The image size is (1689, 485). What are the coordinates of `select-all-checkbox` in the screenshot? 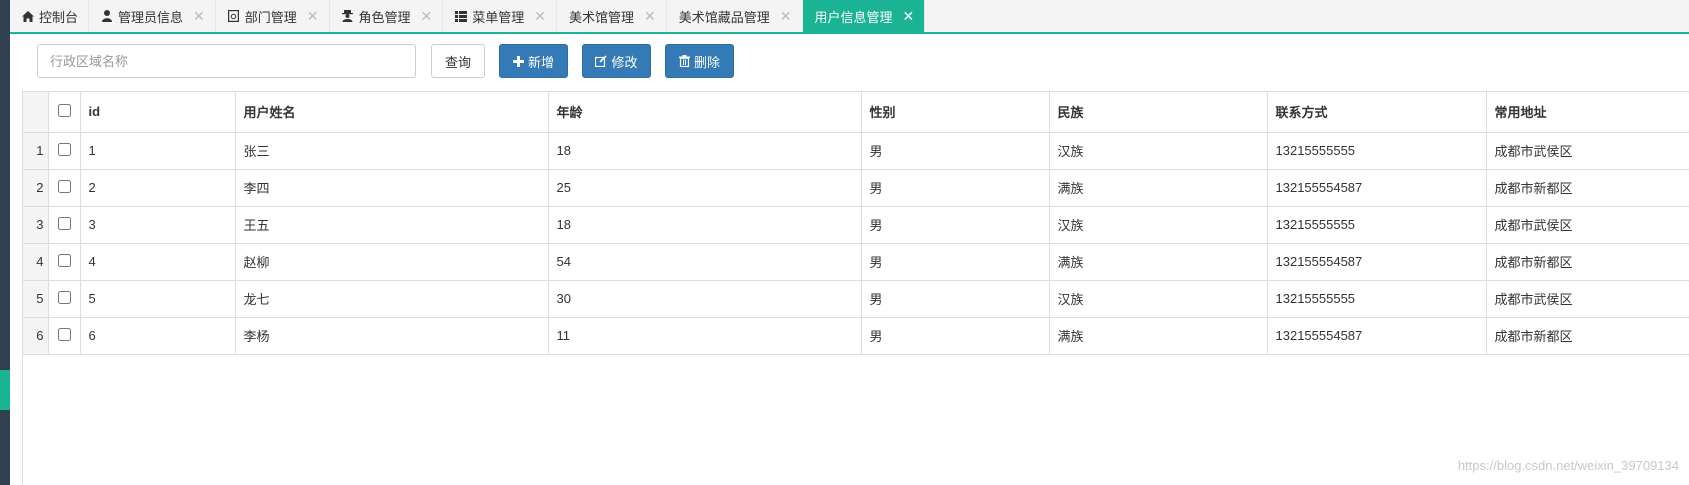 It's located at (64, 110).